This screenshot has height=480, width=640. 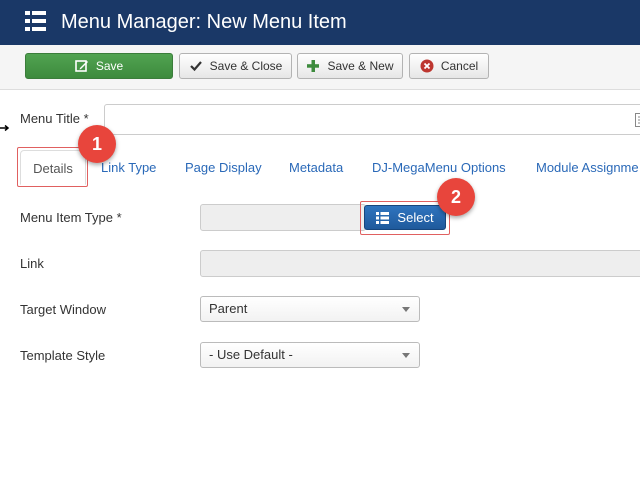 I want to click on save-label: Save, so click(x=109, y=66).